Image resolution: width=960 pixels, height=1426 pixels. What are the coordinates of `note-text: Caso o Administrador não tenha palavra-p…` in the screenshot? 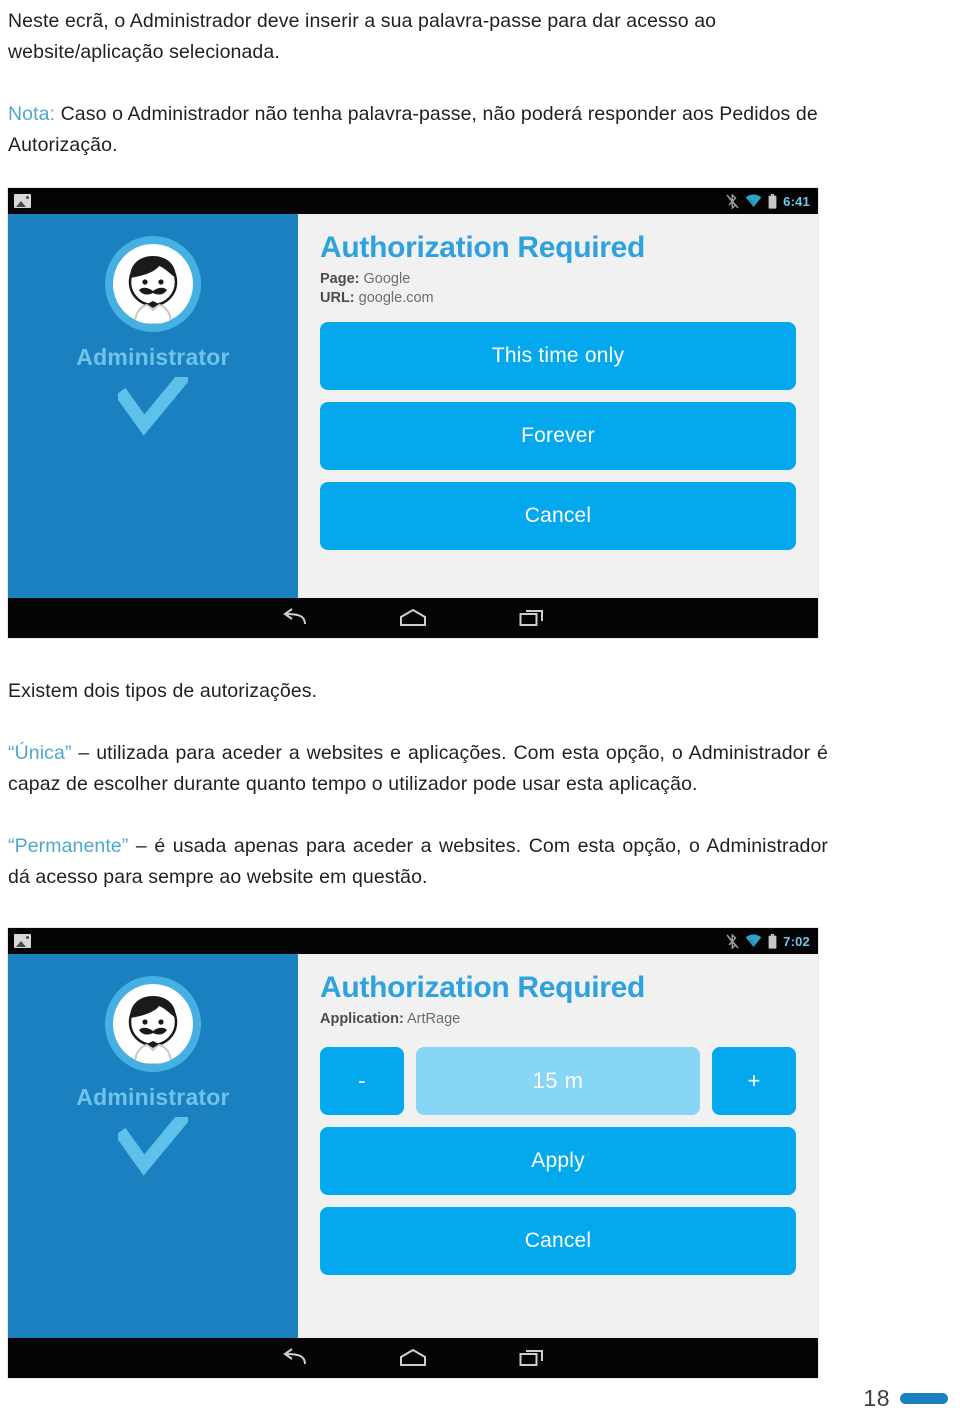 It's located at (413, 129).